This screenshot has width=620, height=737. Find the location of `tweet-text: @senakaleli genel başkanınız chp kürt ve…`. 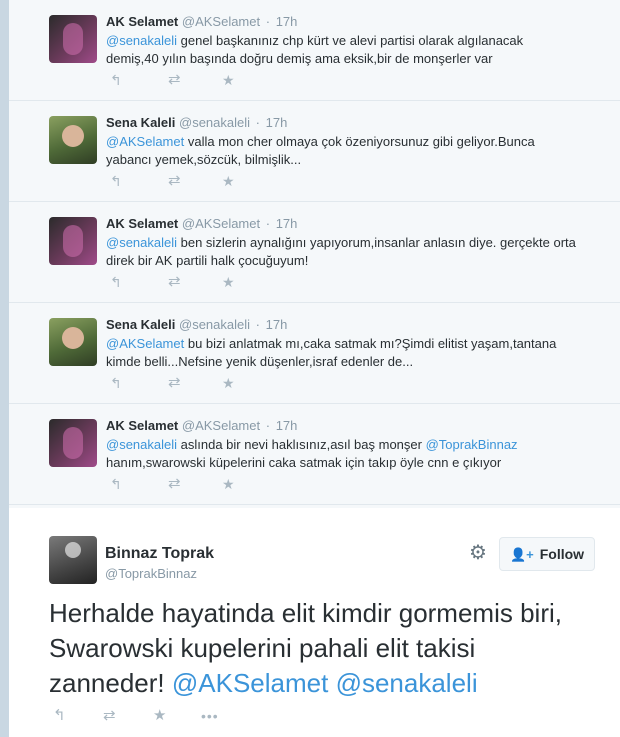

tweet-text: @senakaleli genel başkanınız chp kürt ve… is located at coordinates (315, 49).